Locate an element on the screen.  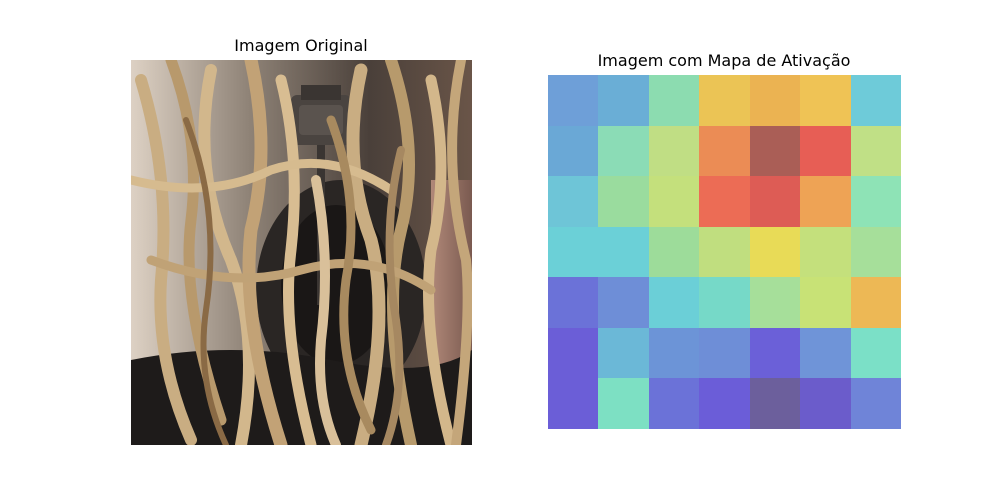
heatmap-cell-r5-c5 is located at coordinates (825, 353).